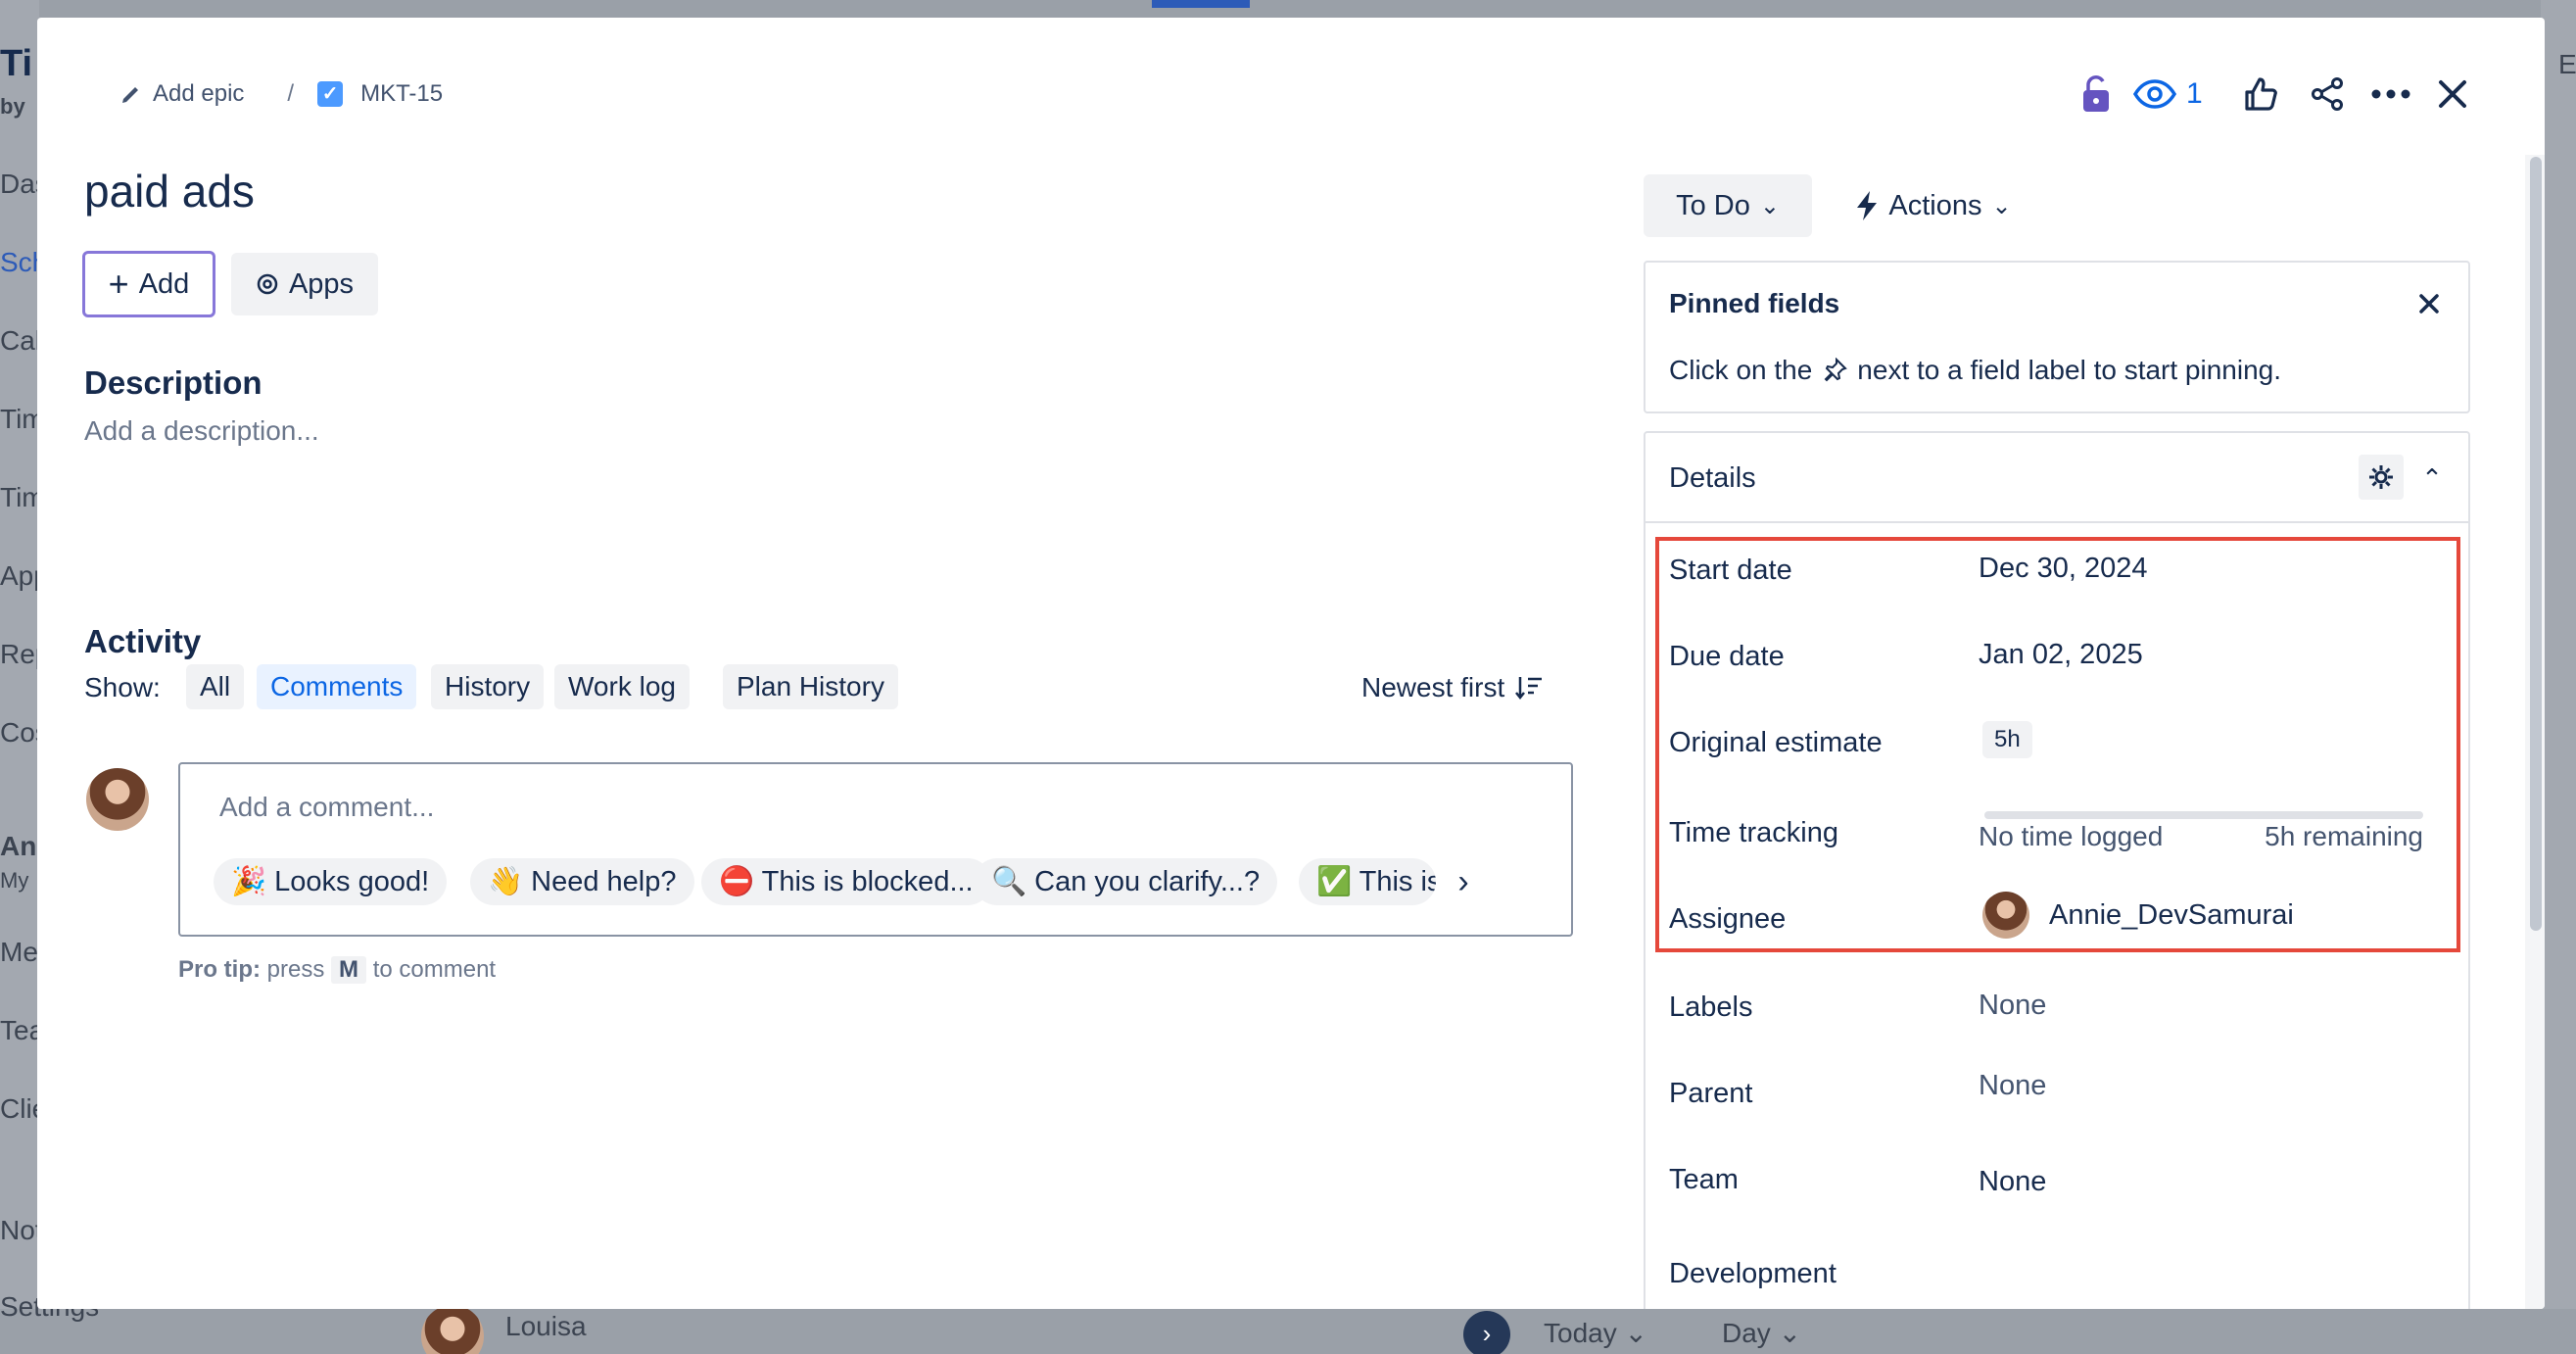 The width and height of the screenshot is (2576, 1354). What do you see at coordinates (215, 686) in the screenshot?
I see `filter-all: All` at bounding box center [215, 686].